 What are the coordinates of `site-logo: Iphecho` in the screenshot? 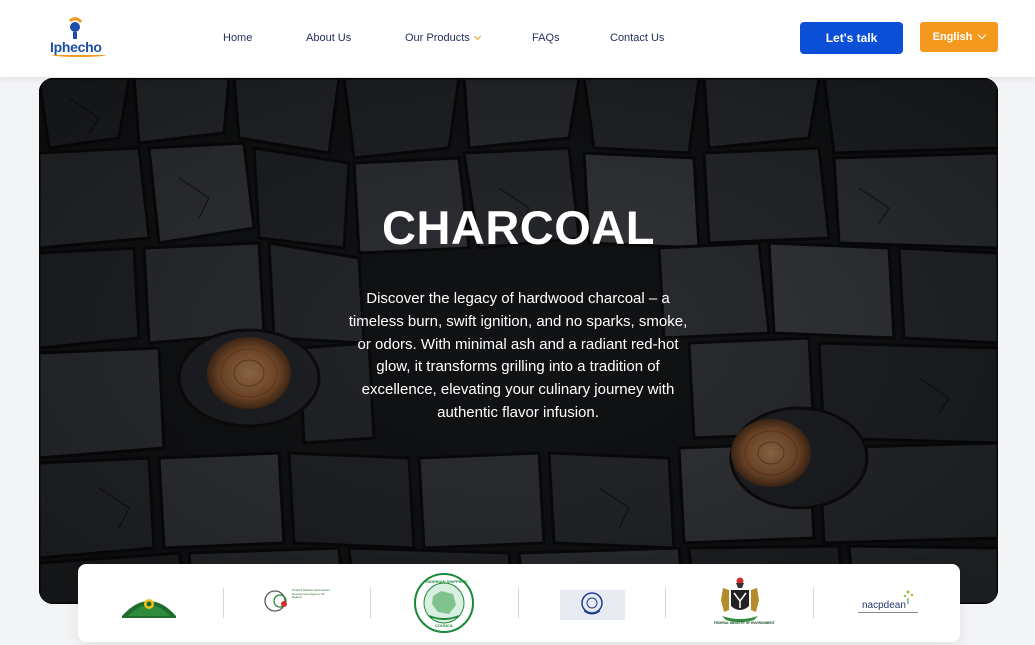 It's located at (79, 38).